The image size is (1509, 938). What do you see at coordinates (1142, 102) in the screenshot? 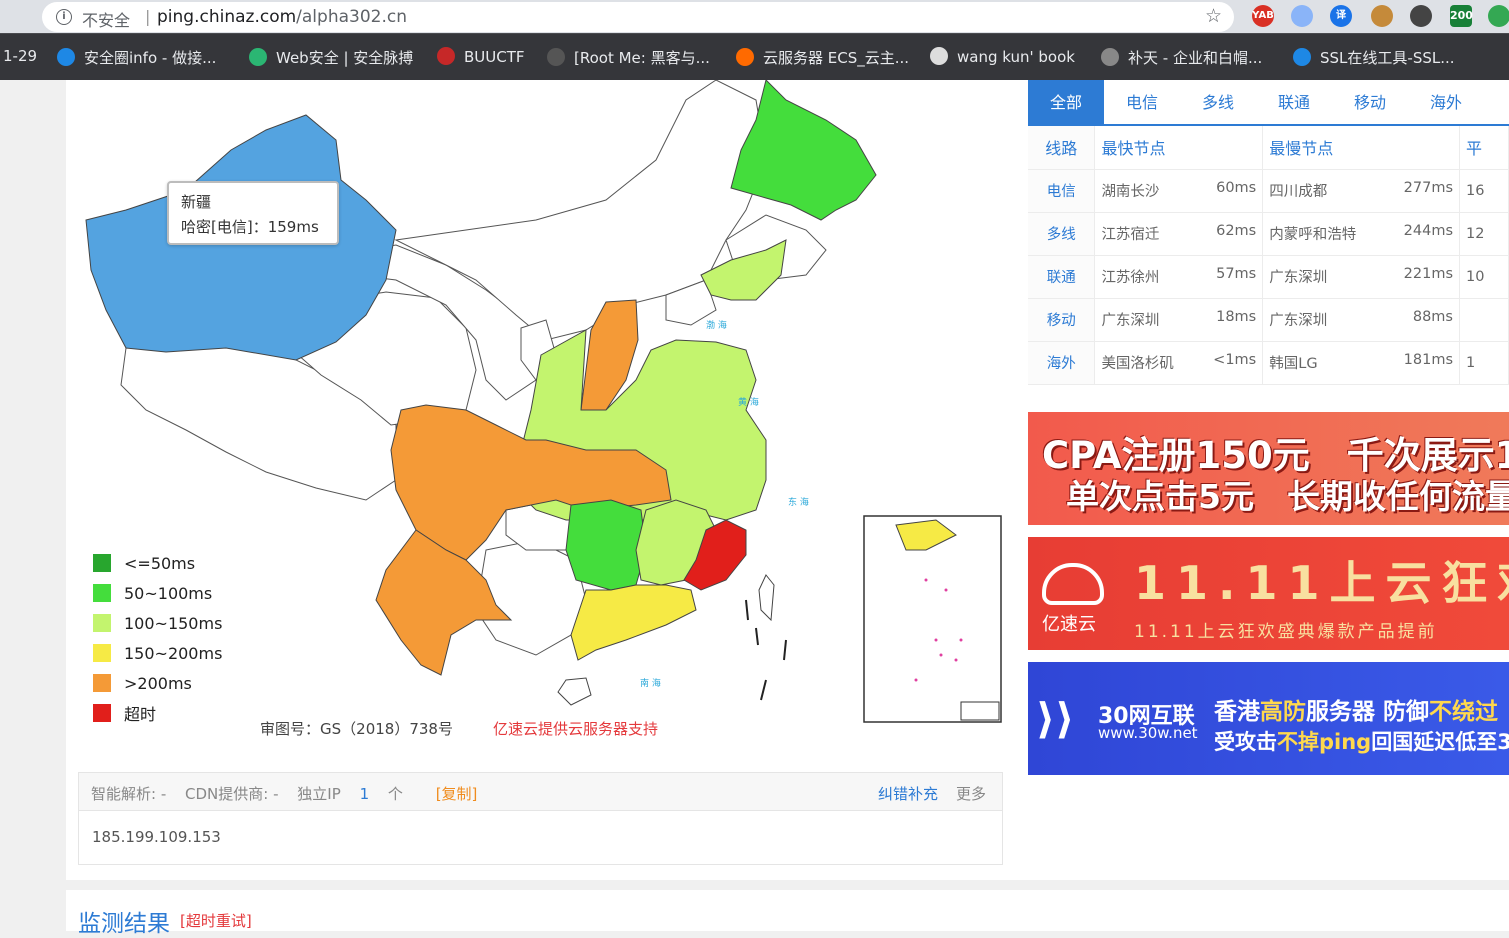
I see `tab-1: 电信` at bounding box center [1142, 102].